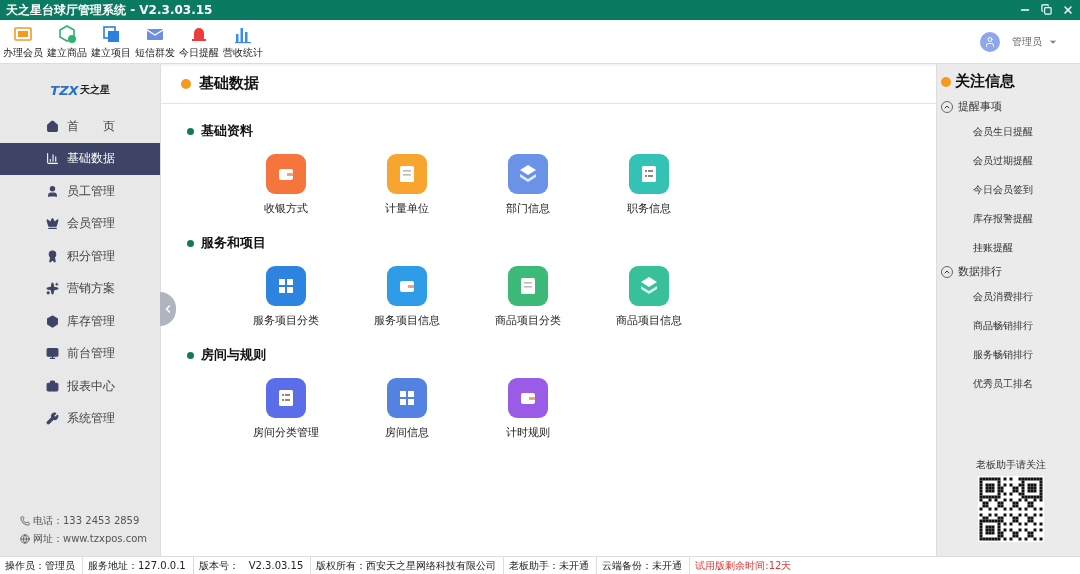 The width and height of the screenshot is (1080, 574). Describe the element at coordinates (743, 565) in the screenshot. I see `status-text: 试用版剩余时间:12天` at that location.